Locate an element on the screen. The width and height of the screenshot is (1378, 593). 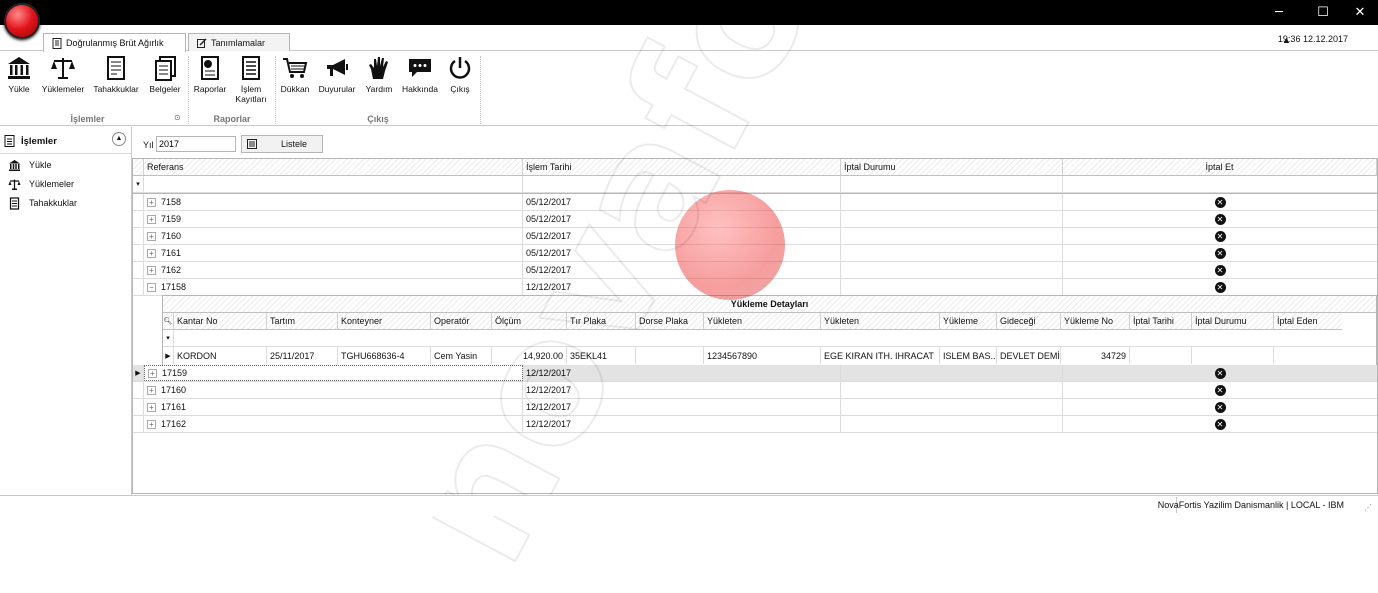
year-input is located at coordinates (196, 144).